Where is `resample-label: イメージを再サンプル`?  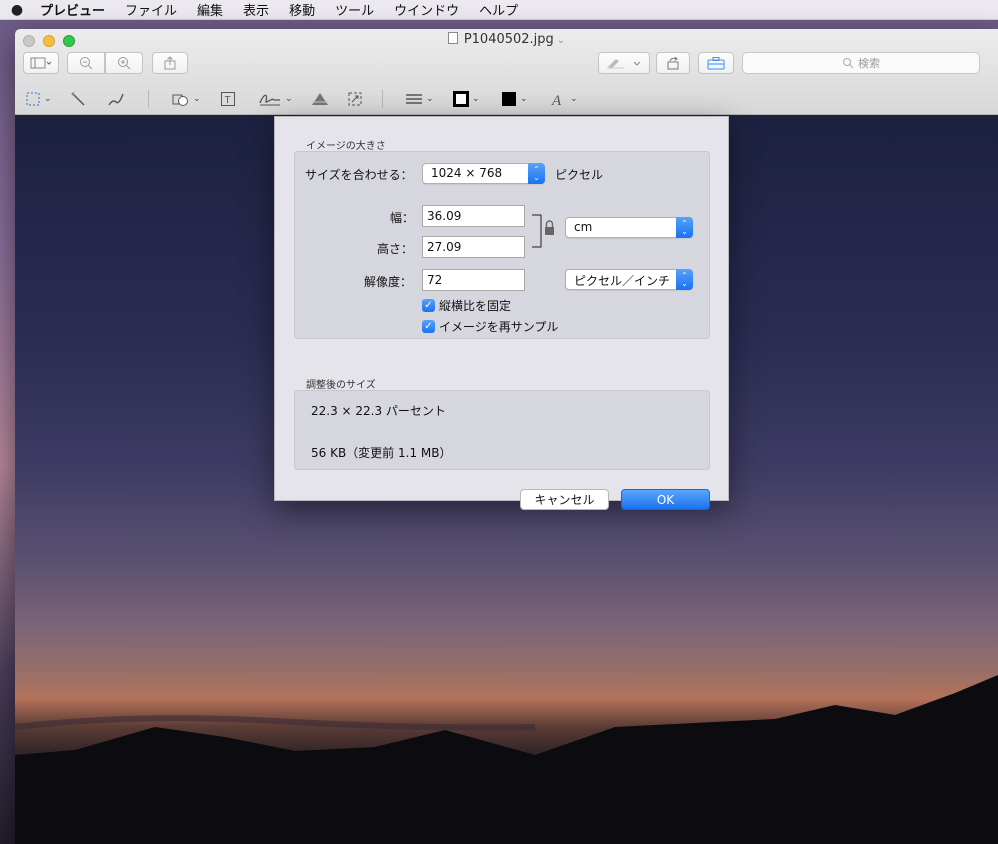
resample-label: イメージを再サンプル is located at coordinates (499, 327).